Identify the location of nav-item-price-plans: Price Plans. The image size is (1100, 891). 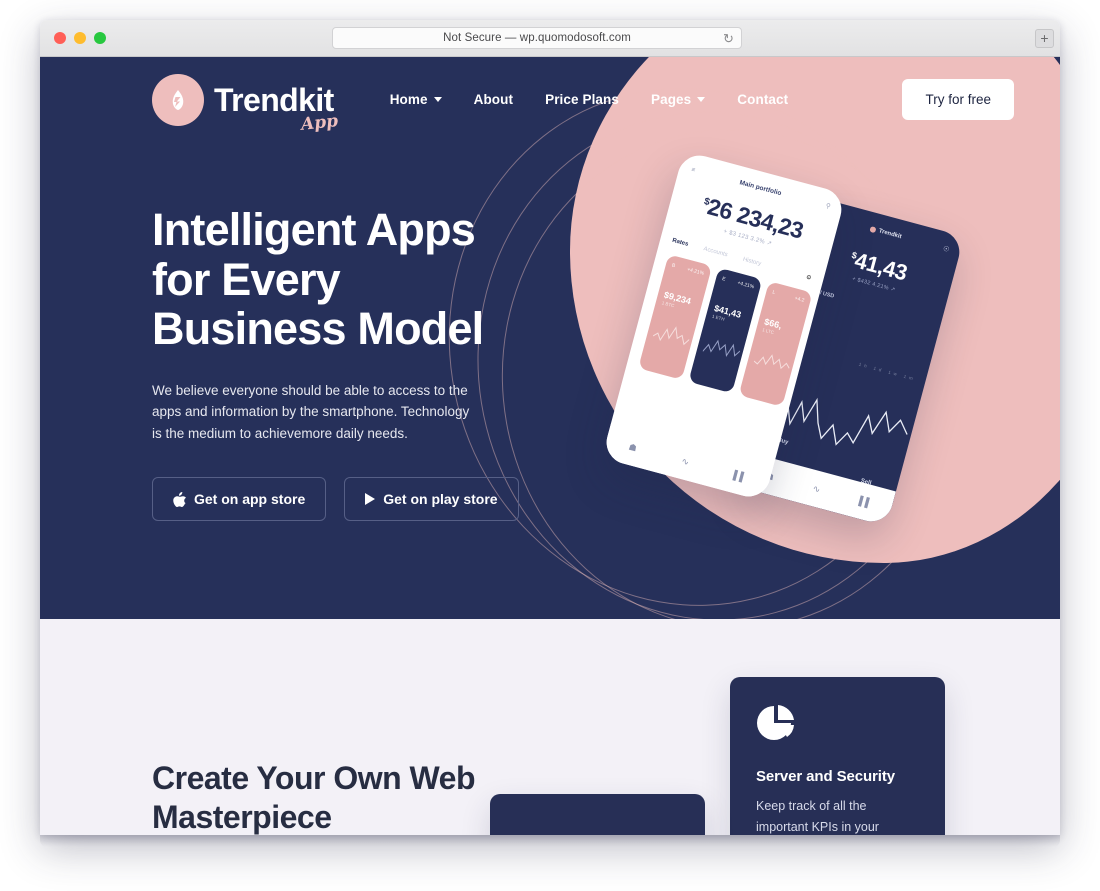
(582, 99).